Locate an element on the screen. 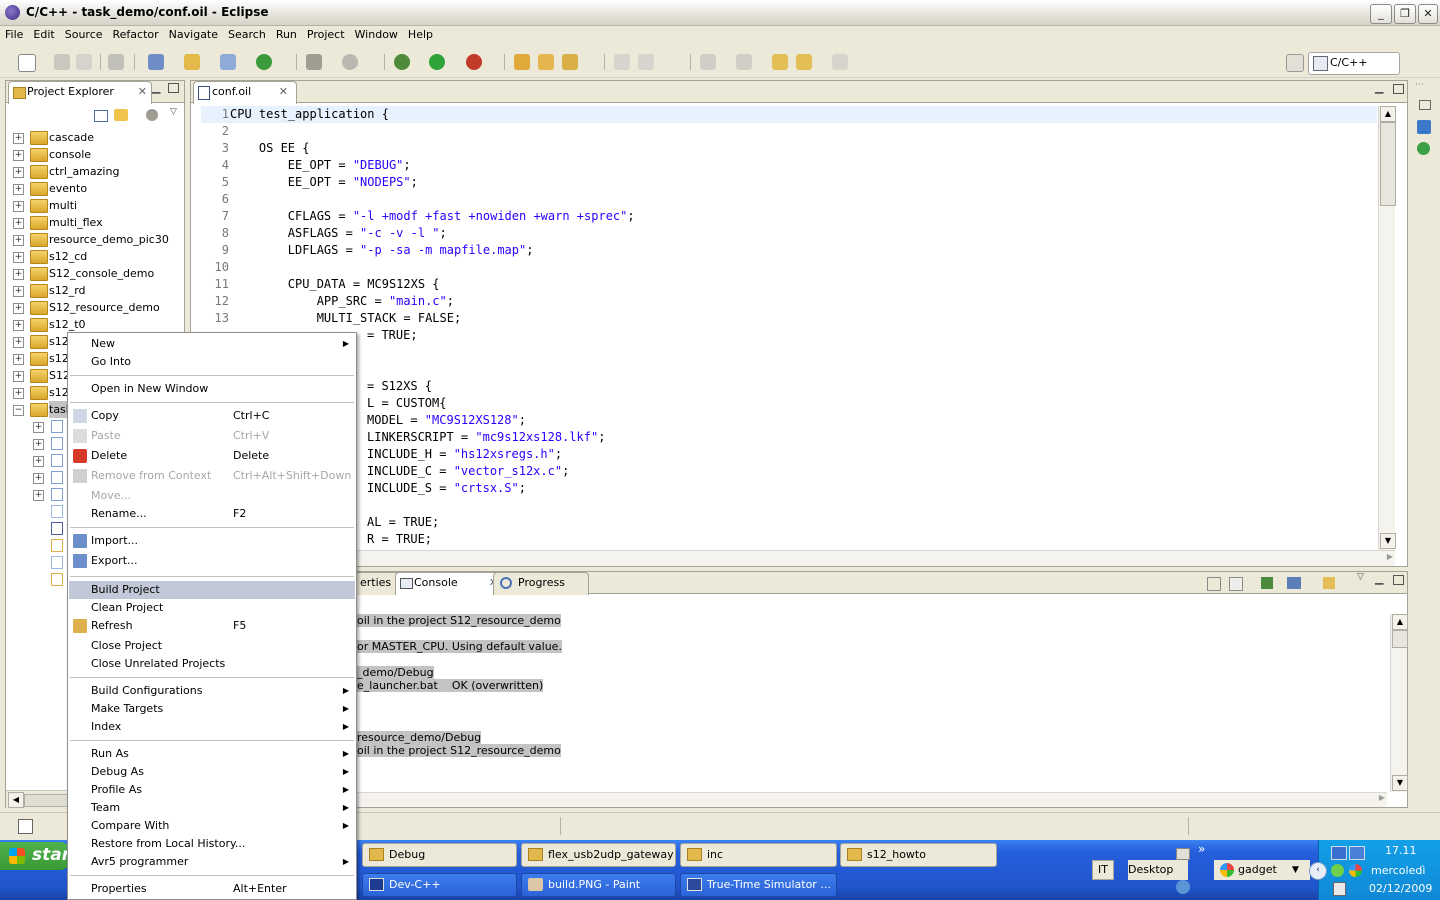 This screenshot has height=900, width=1440. menu-item-delete: Delete Delete is located at coordinates (212, 456).